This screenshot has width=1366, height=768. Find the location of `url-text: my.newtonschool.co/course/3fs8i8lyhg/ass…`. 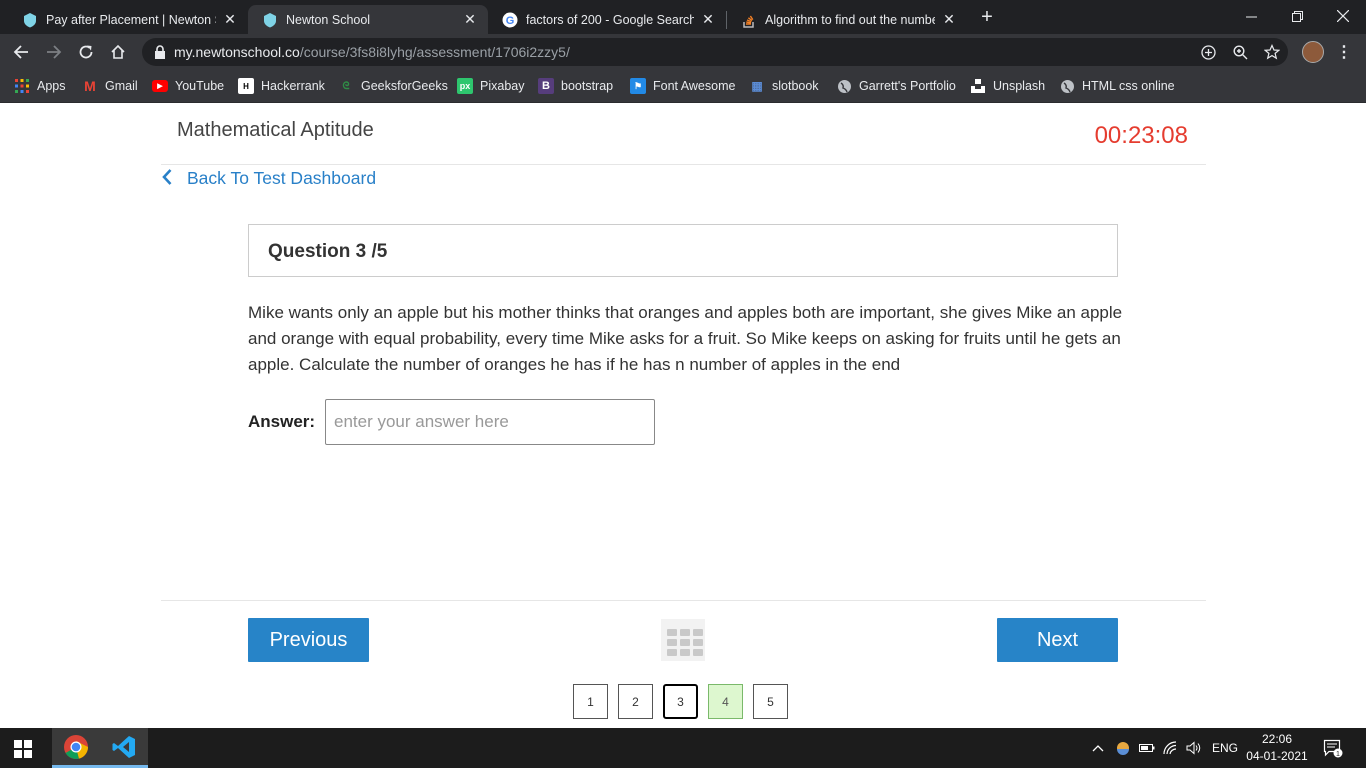

url-text: my.newtonschool.co/course/3fs8i8lyhg/ass… is located at coordinates (372, 52).